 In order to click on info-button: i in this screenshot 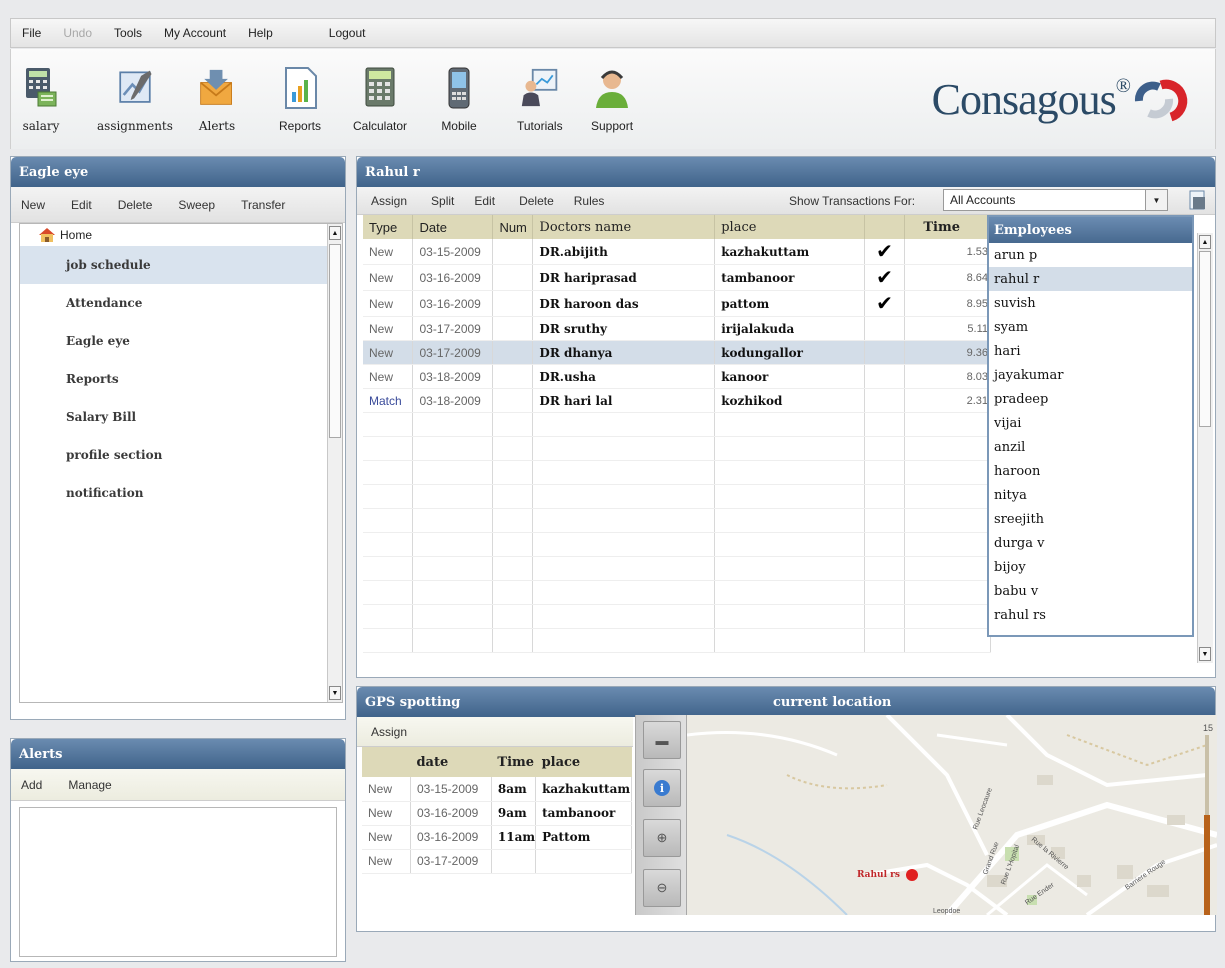, I will do `click(662, 788)`.